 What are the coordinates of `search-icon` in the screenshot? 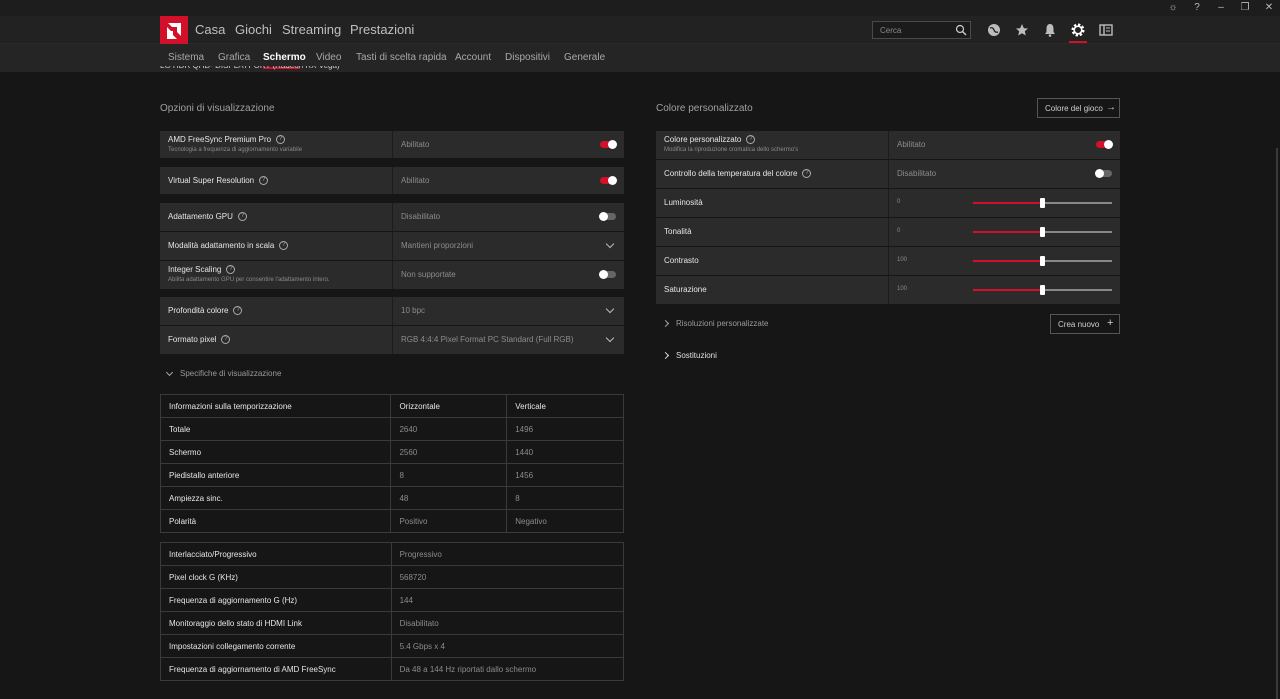 It's located at (961, 30).